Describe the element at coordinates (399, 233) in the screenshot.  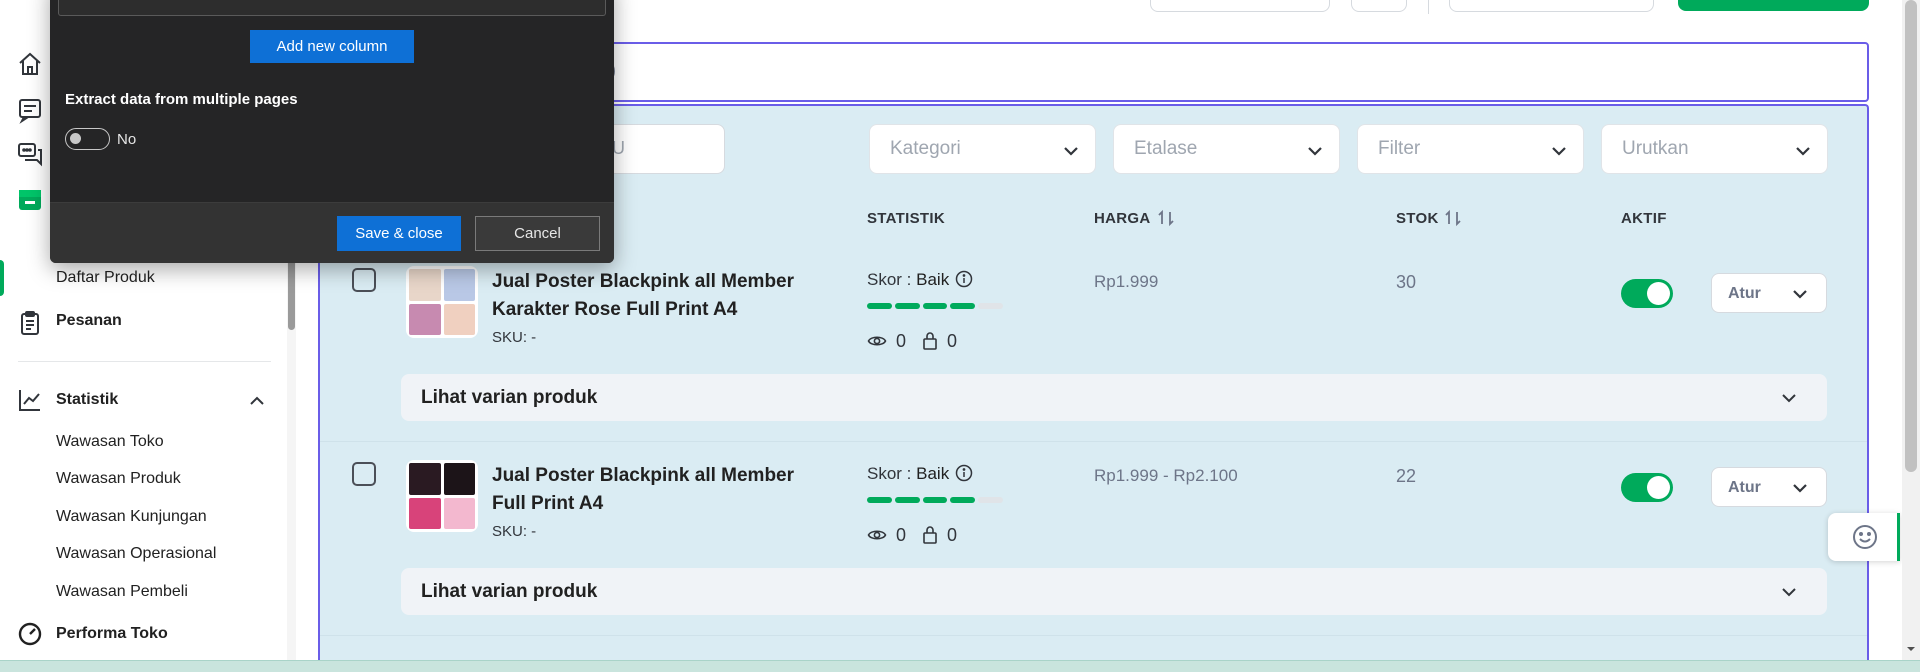
I see `save-close-button: Save & close` at that location.